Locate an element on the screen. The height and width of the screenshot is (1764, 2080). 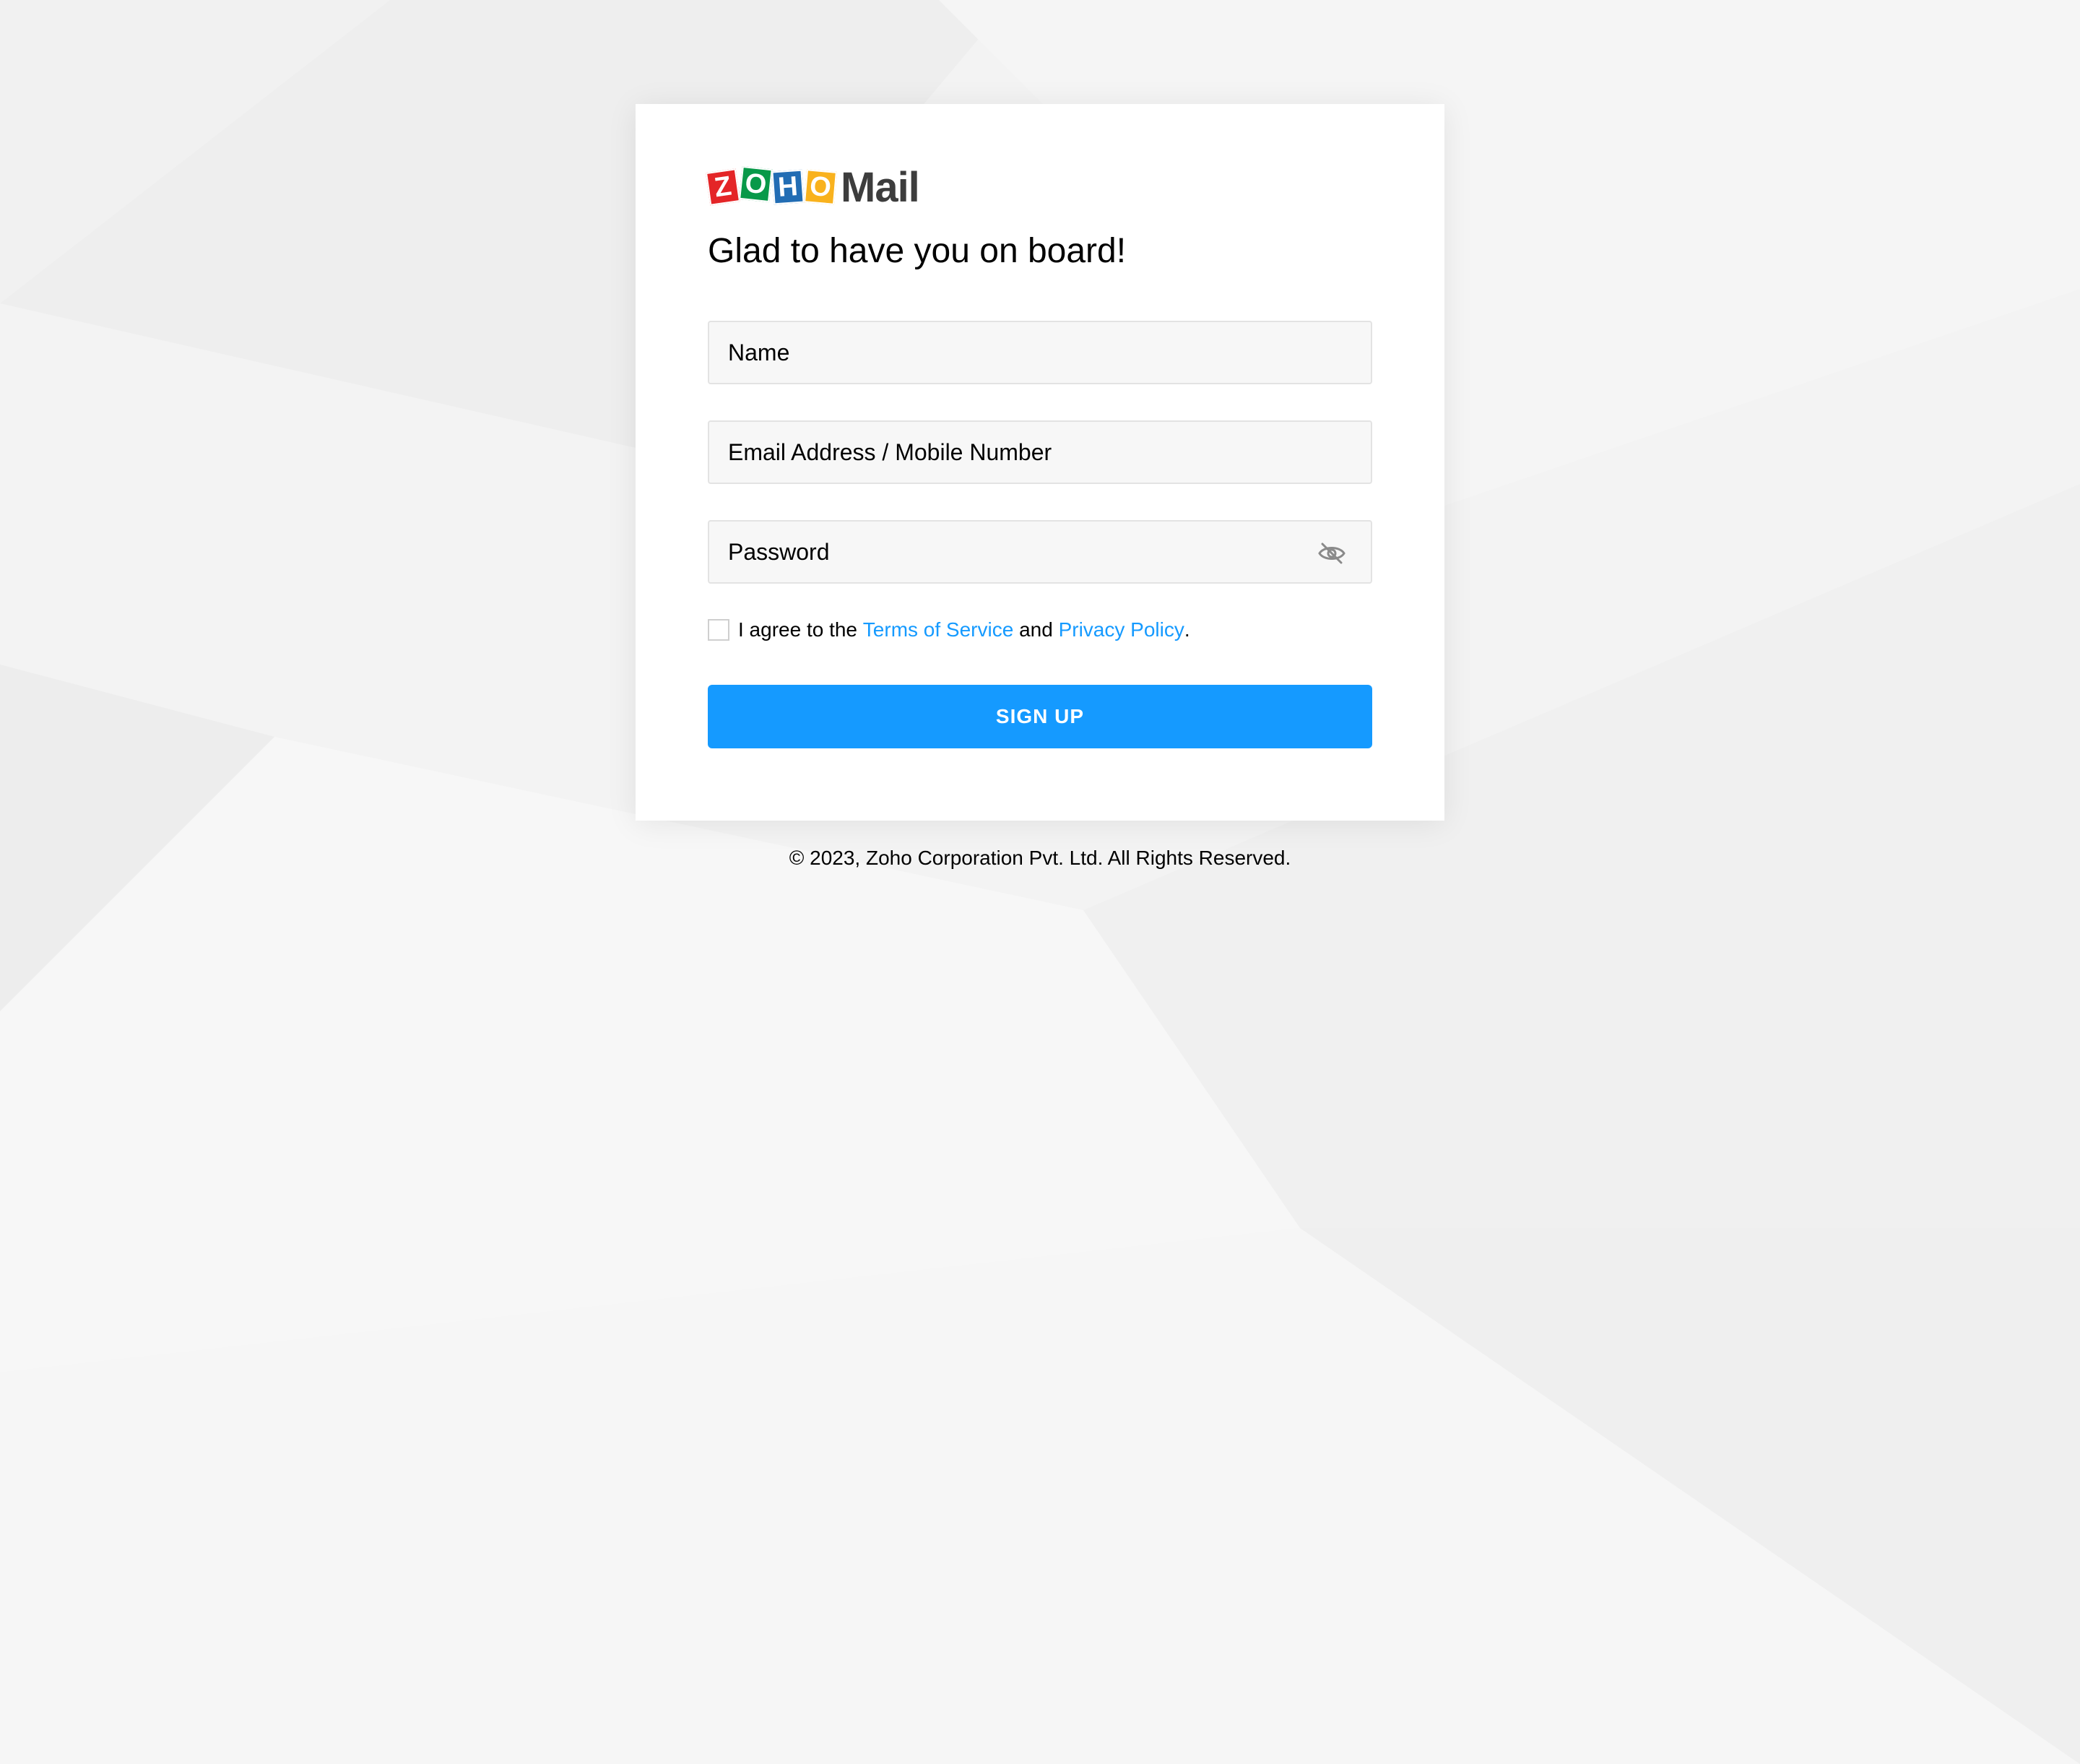
sign-up-button: SIGN UP is located at coordinates (1040, 716).